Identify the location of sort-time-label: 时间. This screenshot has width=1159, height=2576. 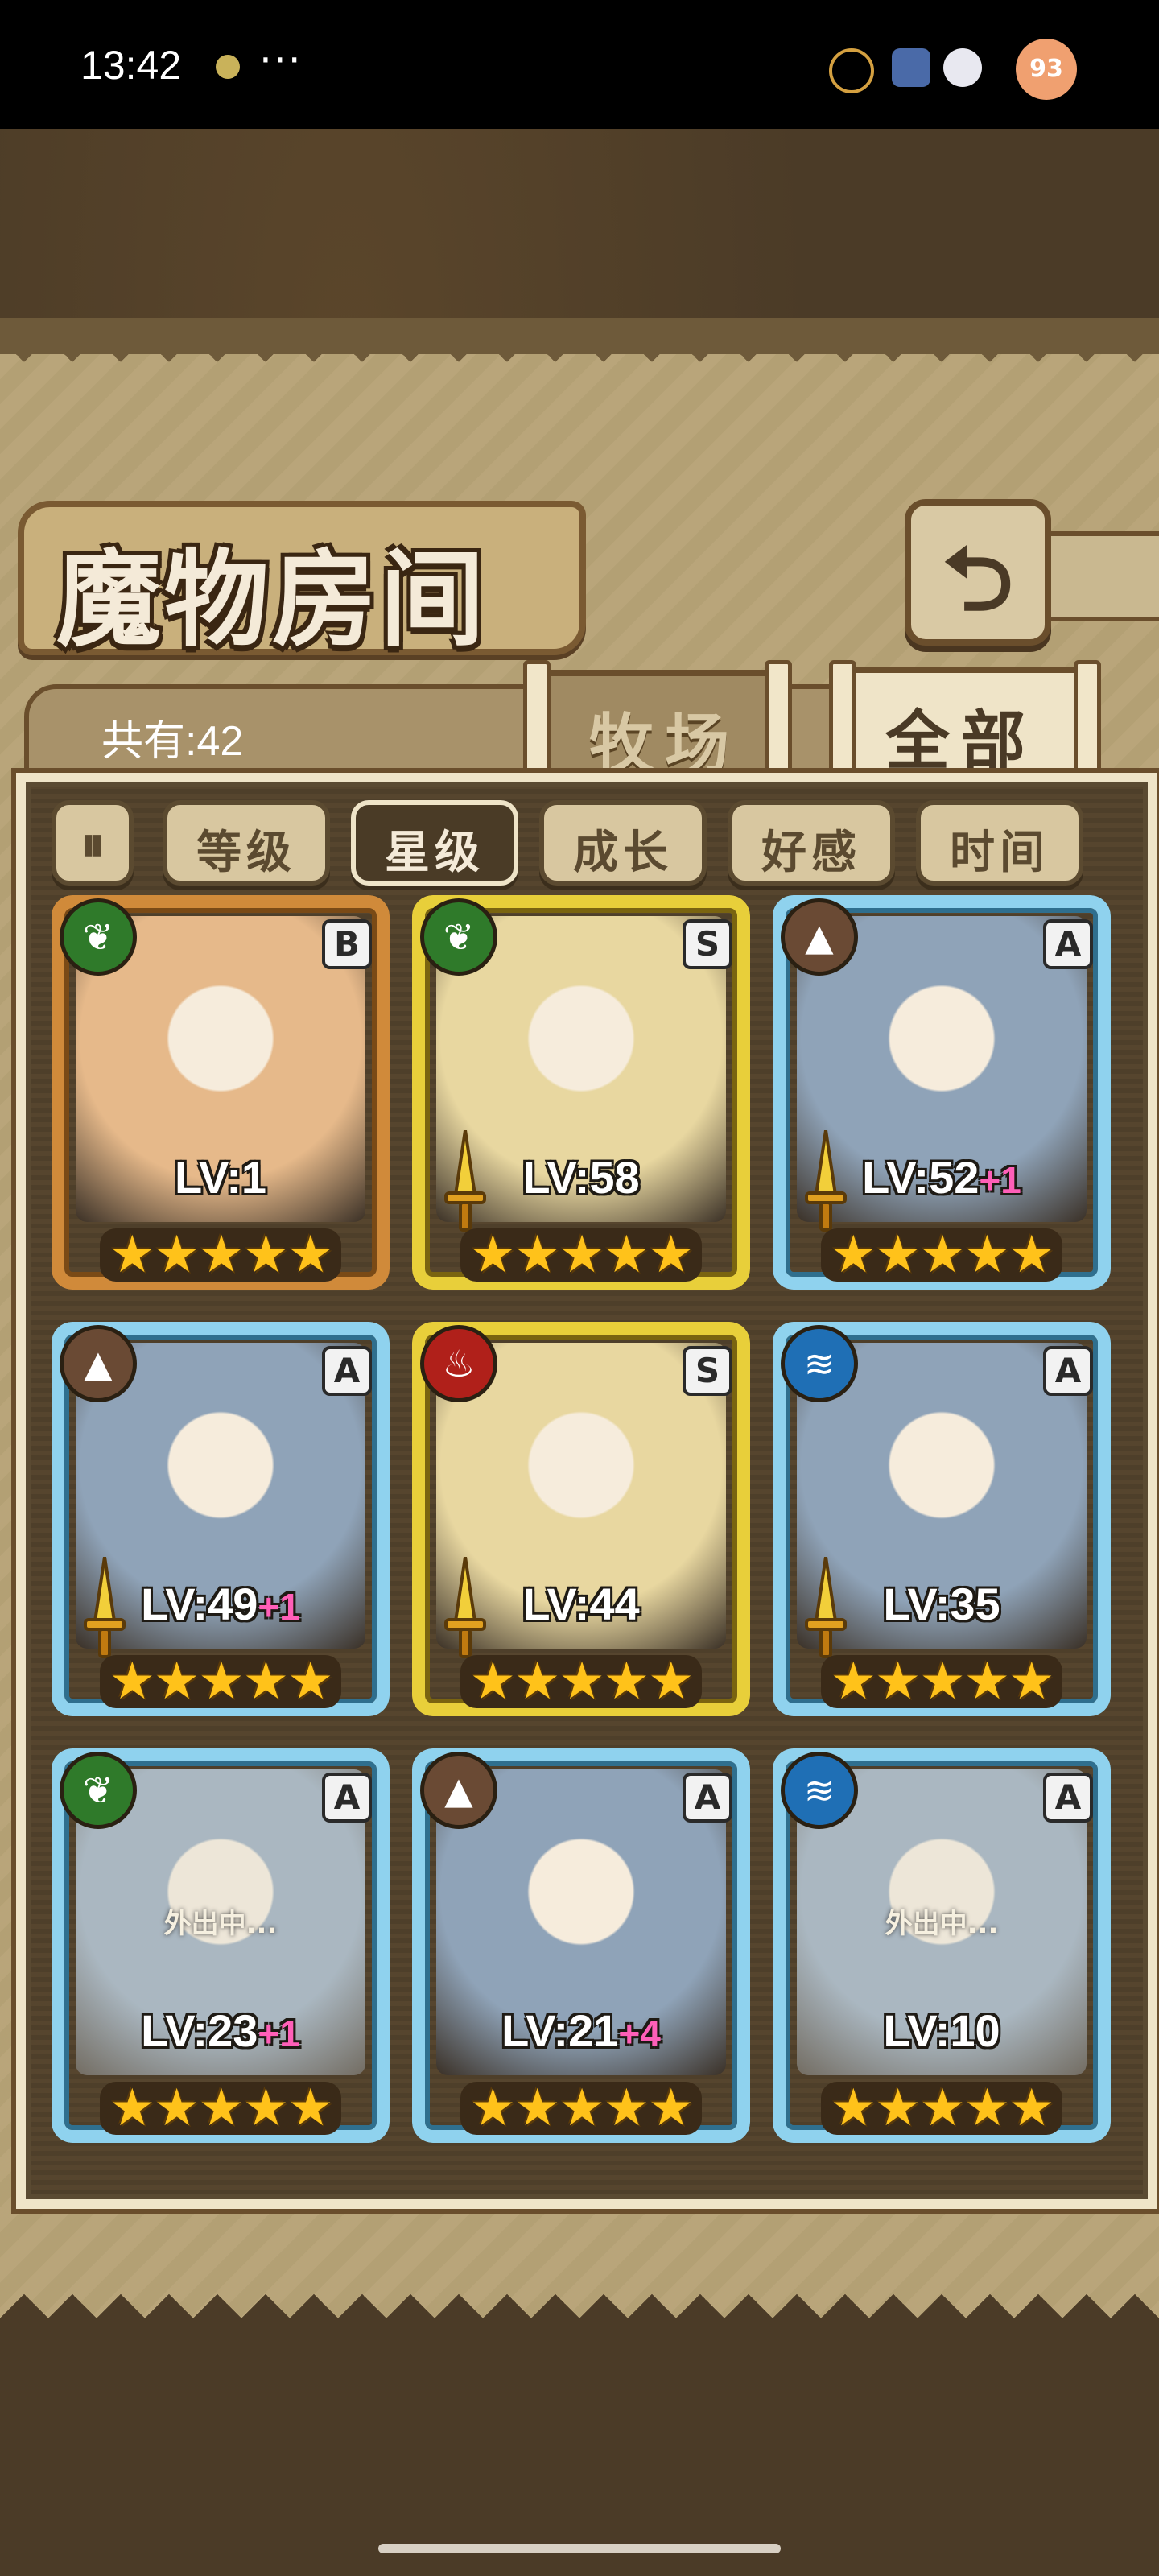
(1000, 853).